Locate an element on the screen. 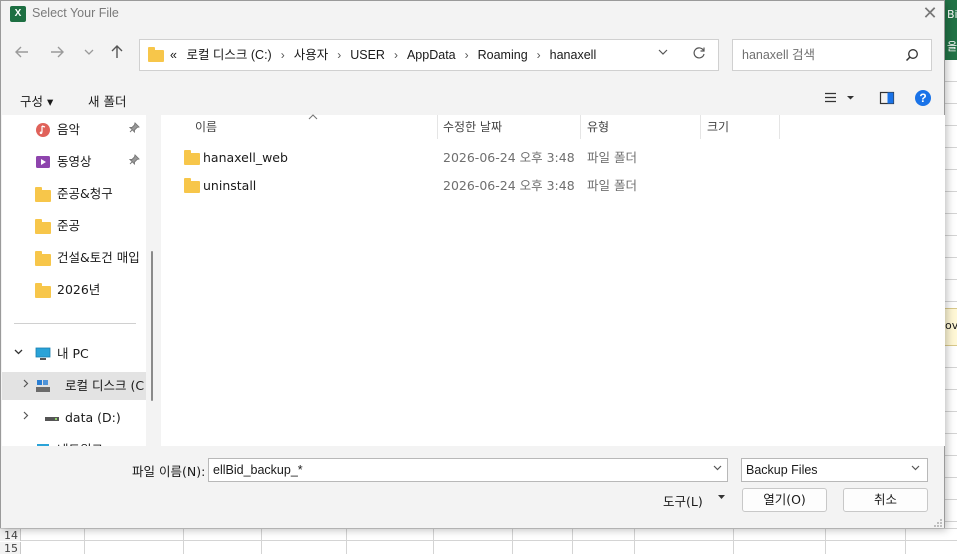 Image resolution: width=957 pixels, height=555 pixels. file-row: hanaxell_web 2026-06-24 오후 3:48 파일 폴더 is located at coordinates (553, 158).